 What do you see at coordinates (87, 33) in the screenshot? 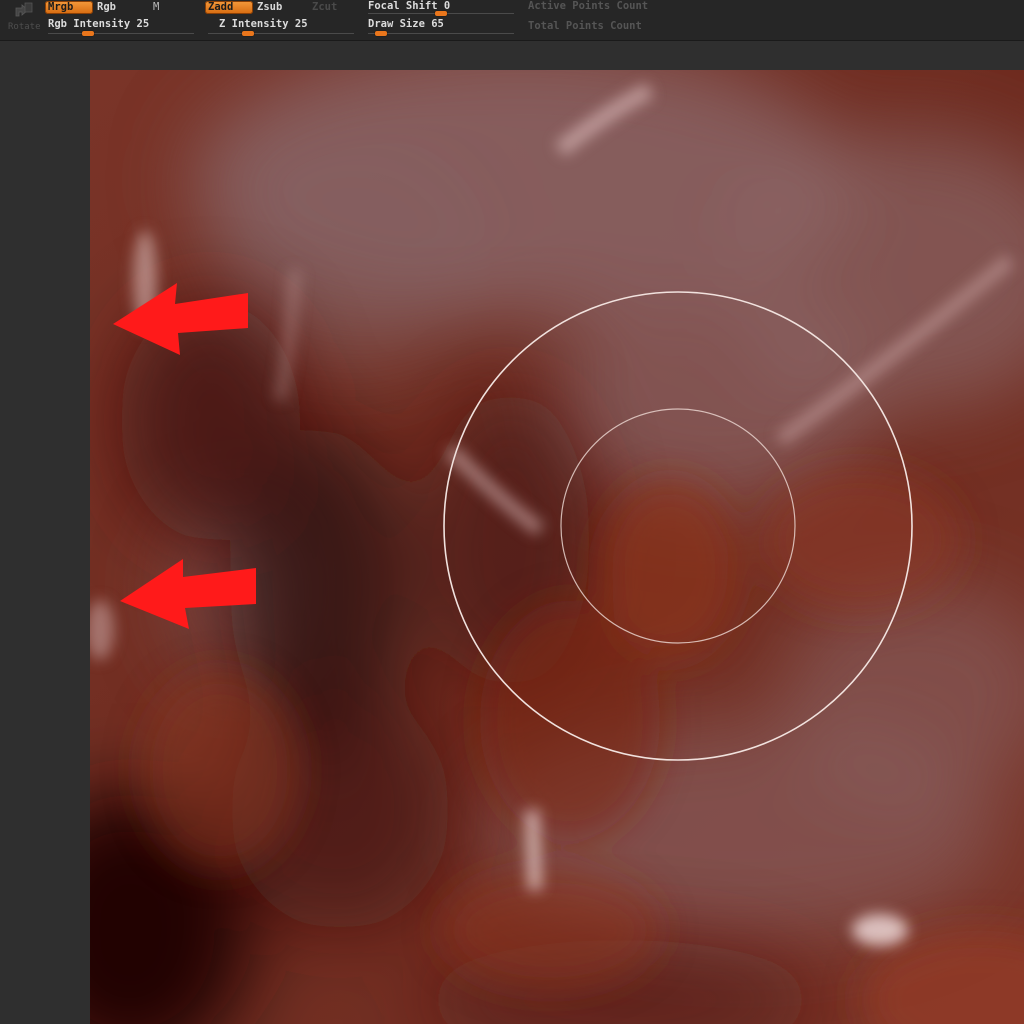
I see `rgb-intensity-knob` at bounding box center [87, 33].